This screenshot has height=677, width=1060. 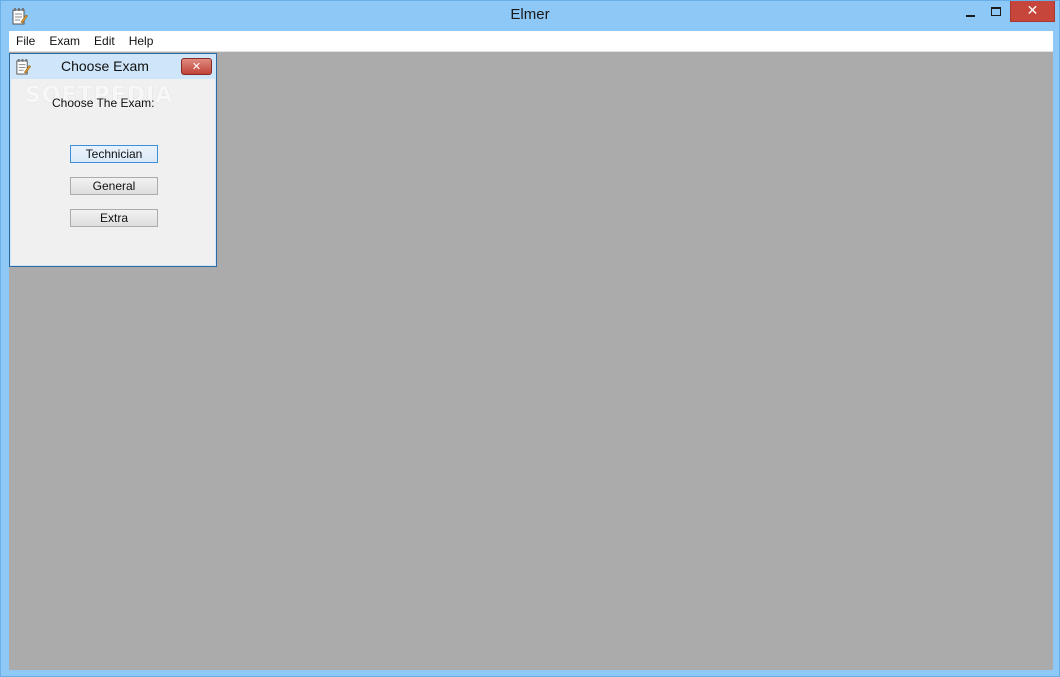 I want to click on maximize-icon, so click(x=996, y=11).